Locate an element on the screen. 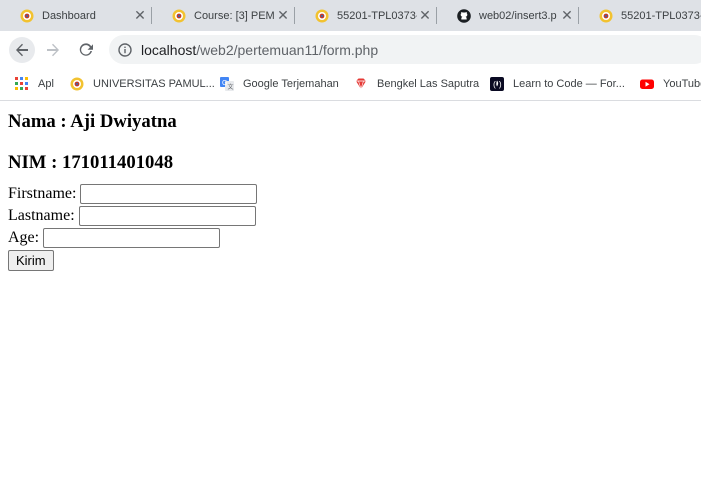 This screenshot has height=502, width=701. tab-dashboard: Dashboard ✕ is located at coordinates (76, 15).